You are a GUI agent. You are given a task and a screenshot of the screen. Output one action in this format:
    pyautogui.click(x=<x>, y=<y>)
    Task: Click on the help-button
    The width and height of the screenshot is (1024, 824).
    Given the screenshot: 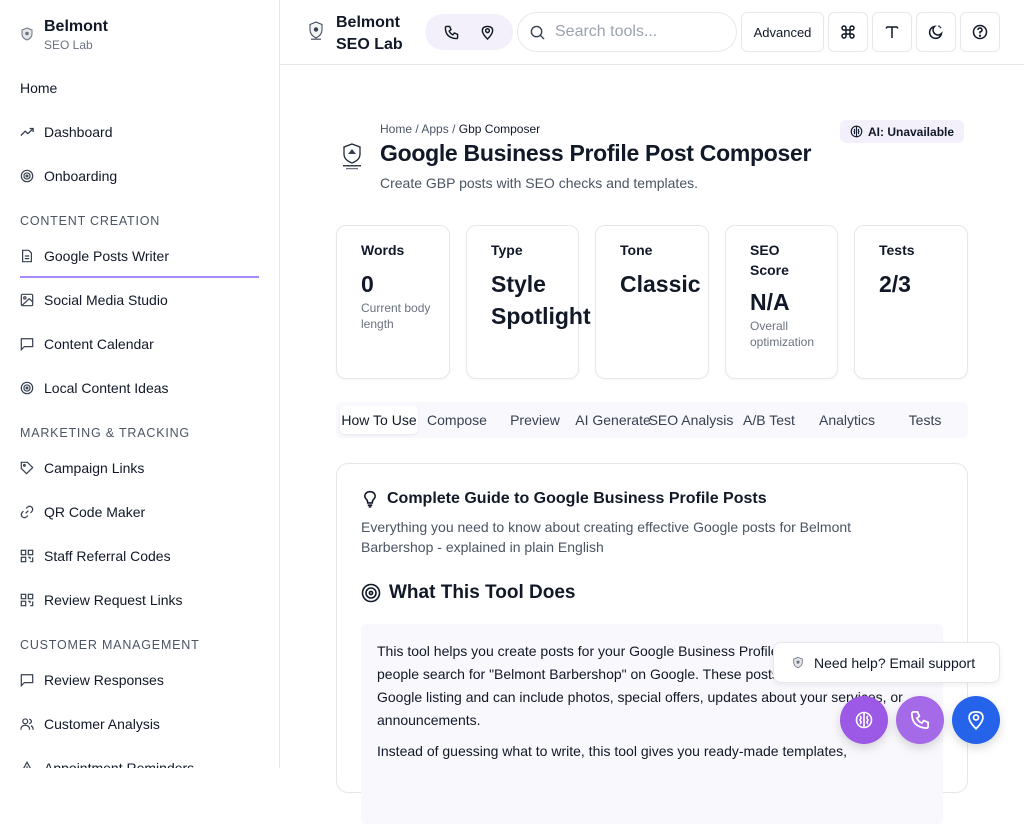 What is the action you would take?
    pyautogui.click(x=980, y=32)
    